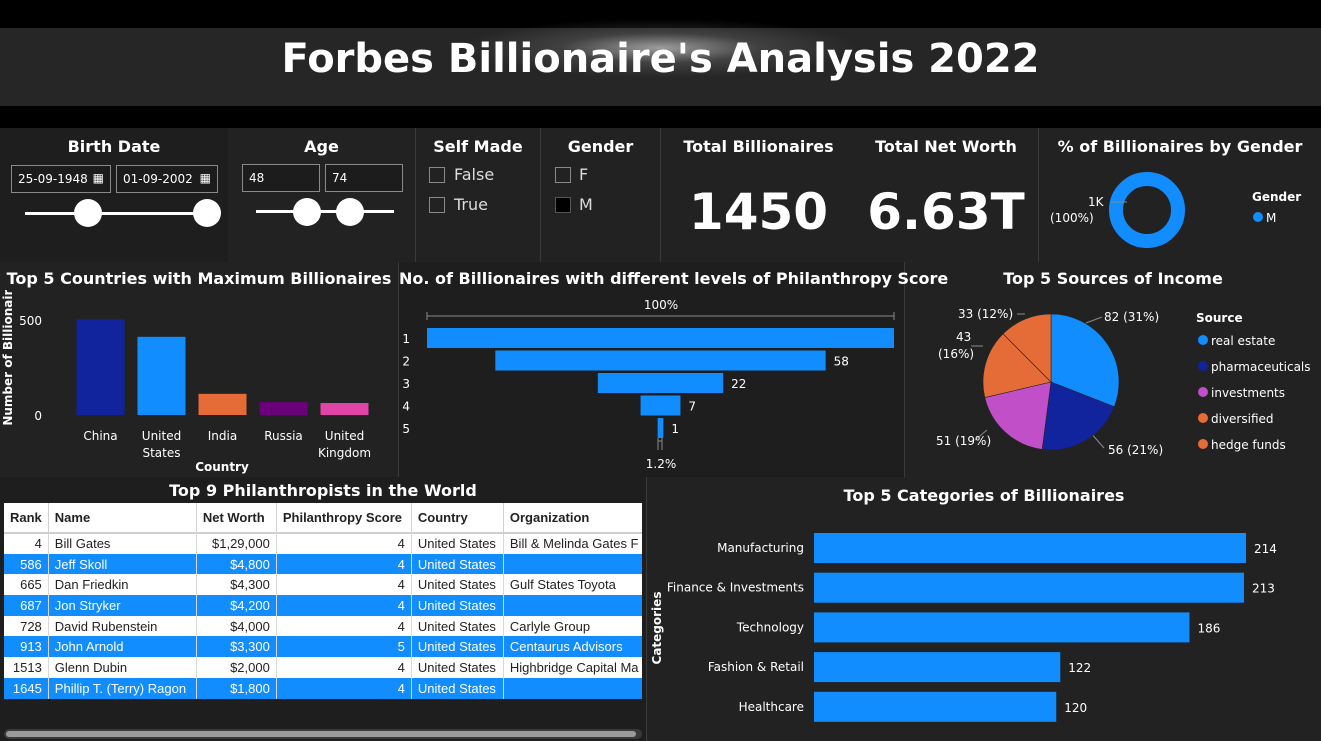  What do you see at coordinates (660, 59) in the screenshot?
I see `page-title: Forbes Billionaire's Analysis 2022` at bounding box center [660, 59].